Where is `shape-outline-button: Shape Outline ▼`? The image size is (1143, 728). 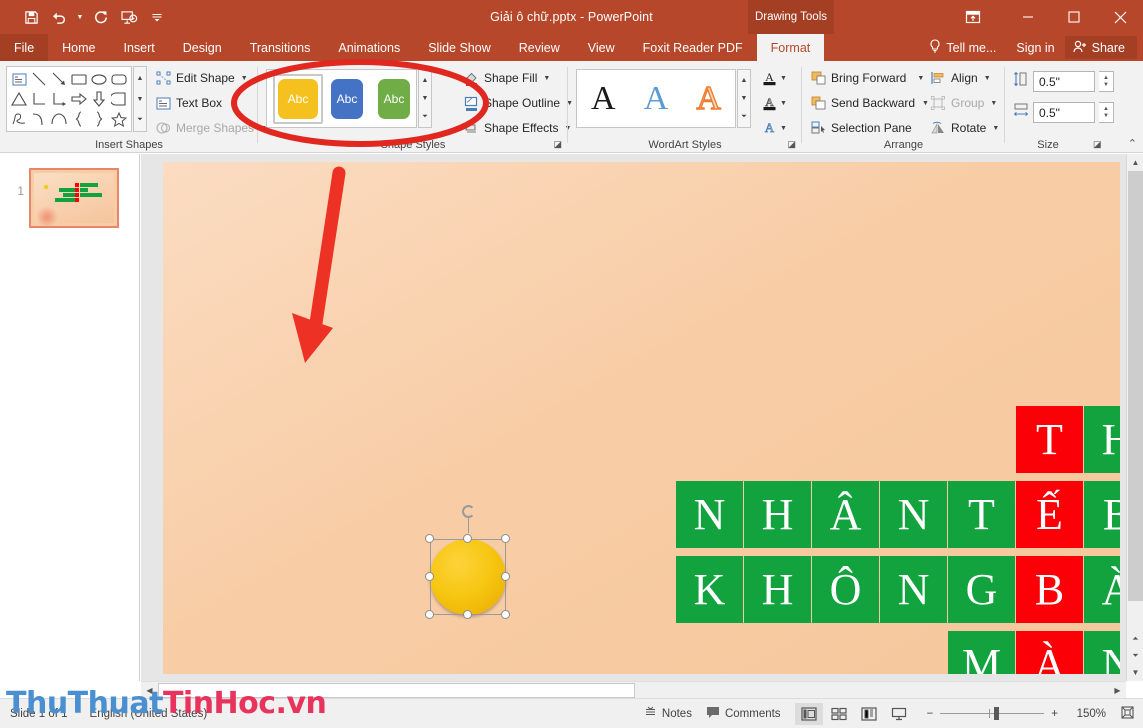
shape-outline-button: Shape Outline ▼ is located at coordinates (518, 103).